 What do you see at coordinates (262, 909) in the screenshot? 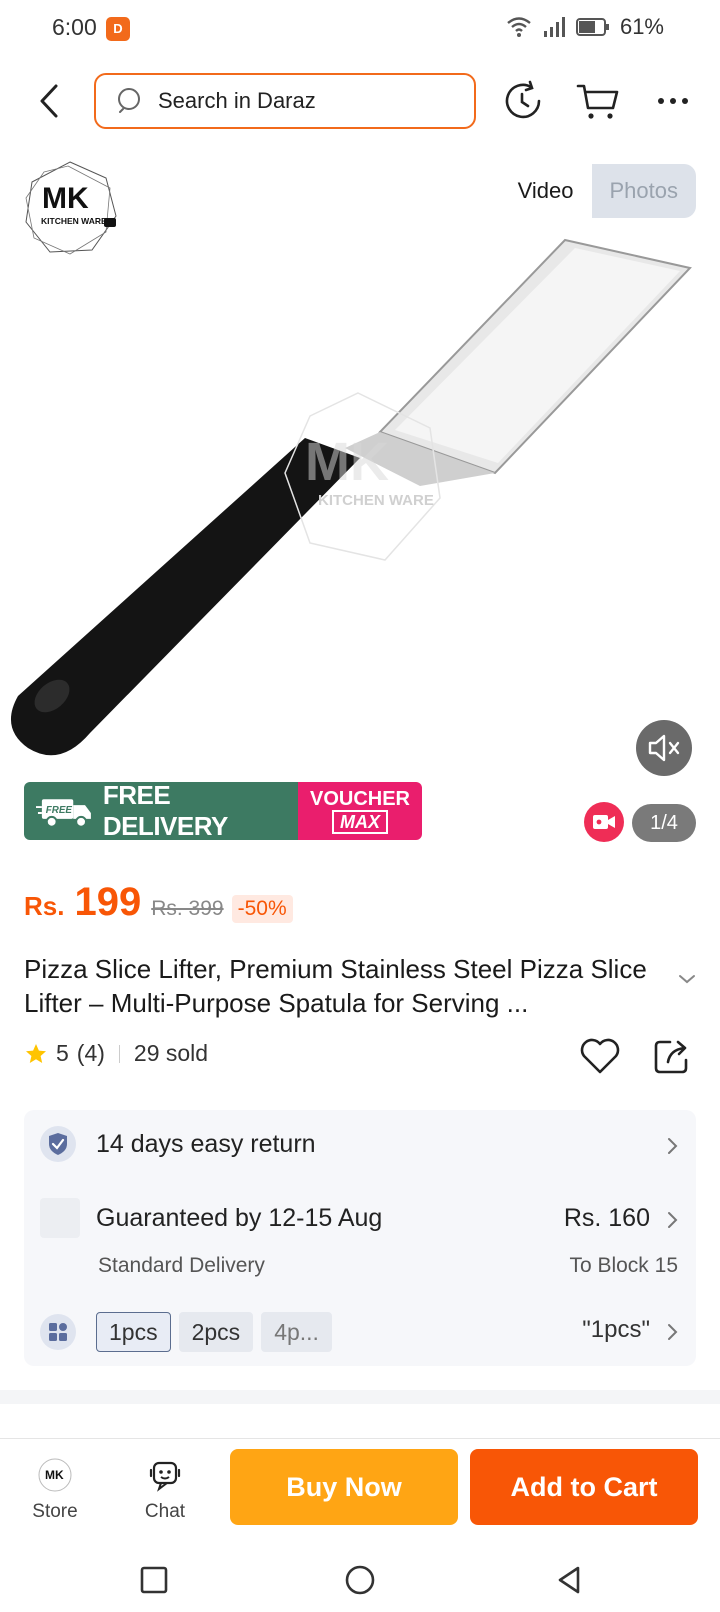
I see `discount-badge: -50%` at bounding box center [262, 909].